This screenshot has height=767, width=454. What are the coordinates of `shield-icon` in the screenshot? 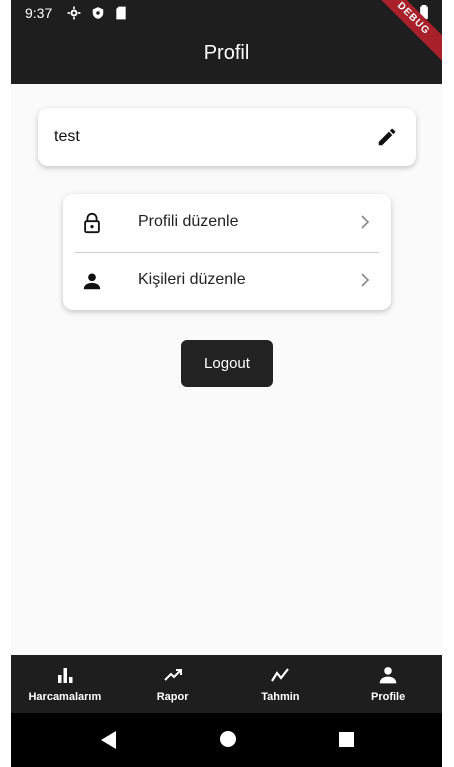 It's located at (98, 13).